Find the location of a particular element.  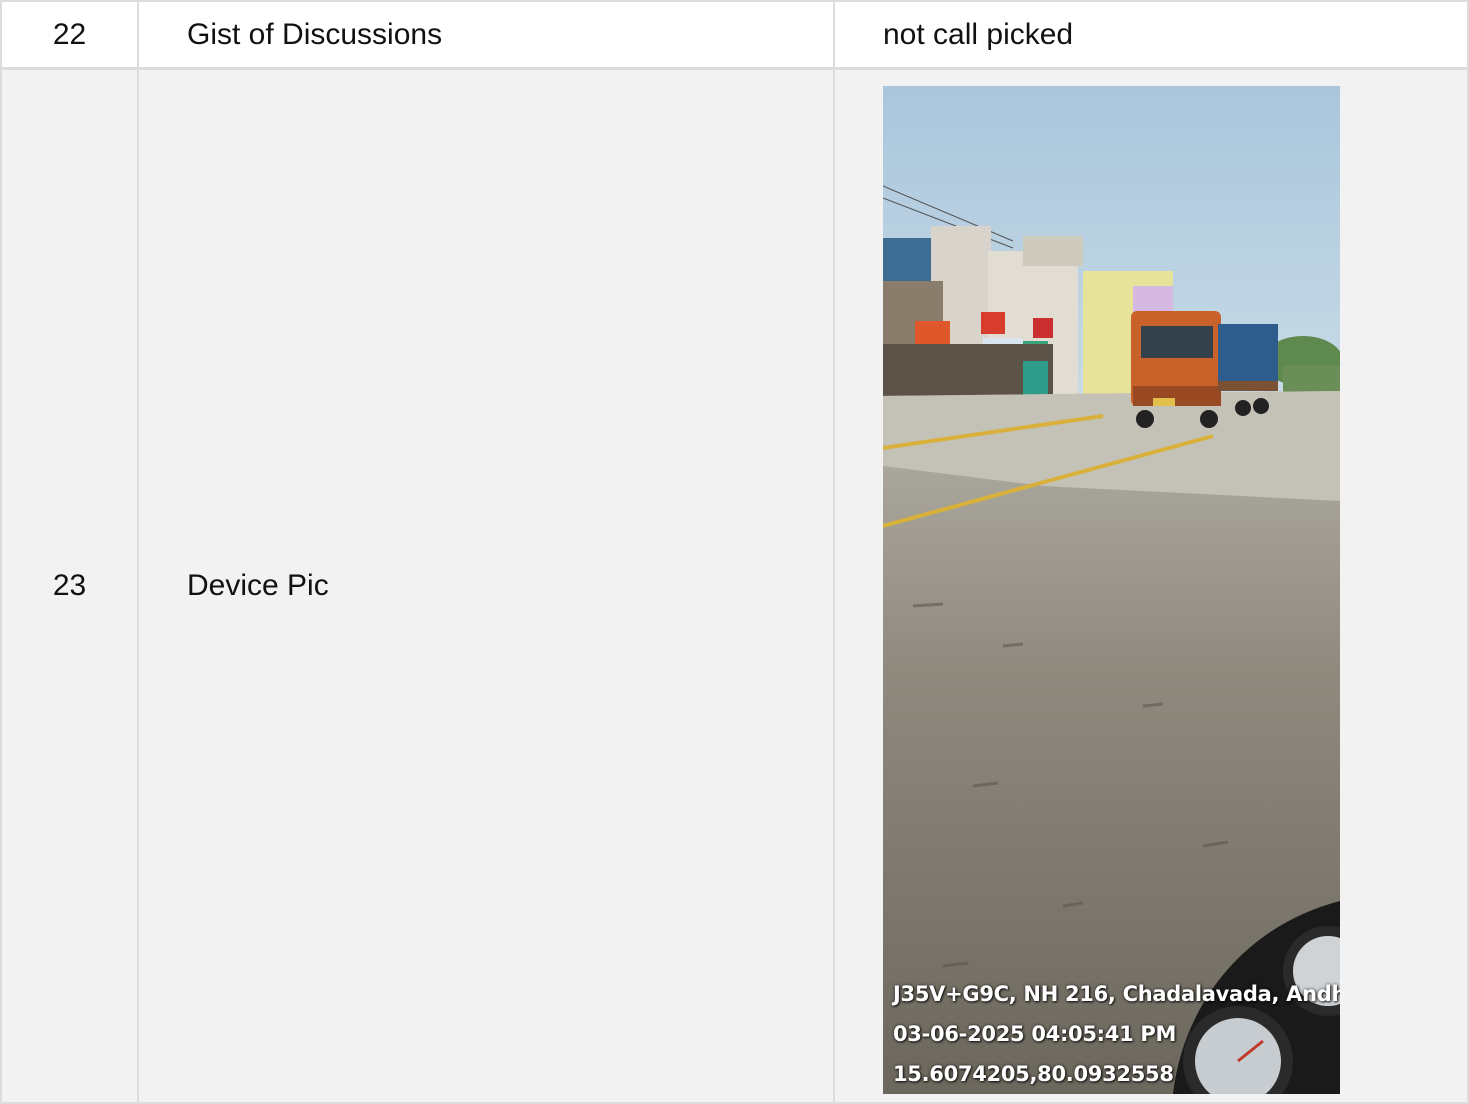

photo-timestamp-text: 03-06-2025 04:05:41 PM is located at coordinates (1035, 1034).